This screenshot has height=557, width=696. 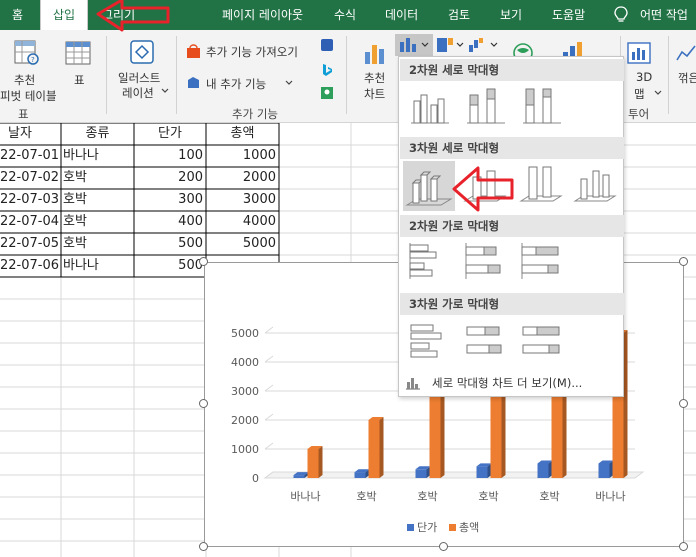 What do you see at coordinates (485, 261) in the screenshot?
I see `option-stacked-bar` at bounding box center [485, 261].